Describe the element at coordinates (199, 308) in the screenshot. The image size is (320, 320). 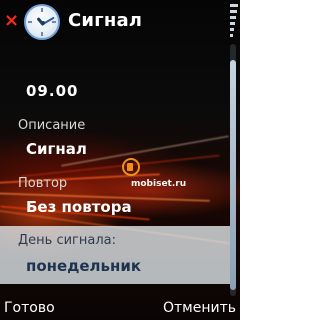
I see `cancel-softkey: Отменить` at that location.